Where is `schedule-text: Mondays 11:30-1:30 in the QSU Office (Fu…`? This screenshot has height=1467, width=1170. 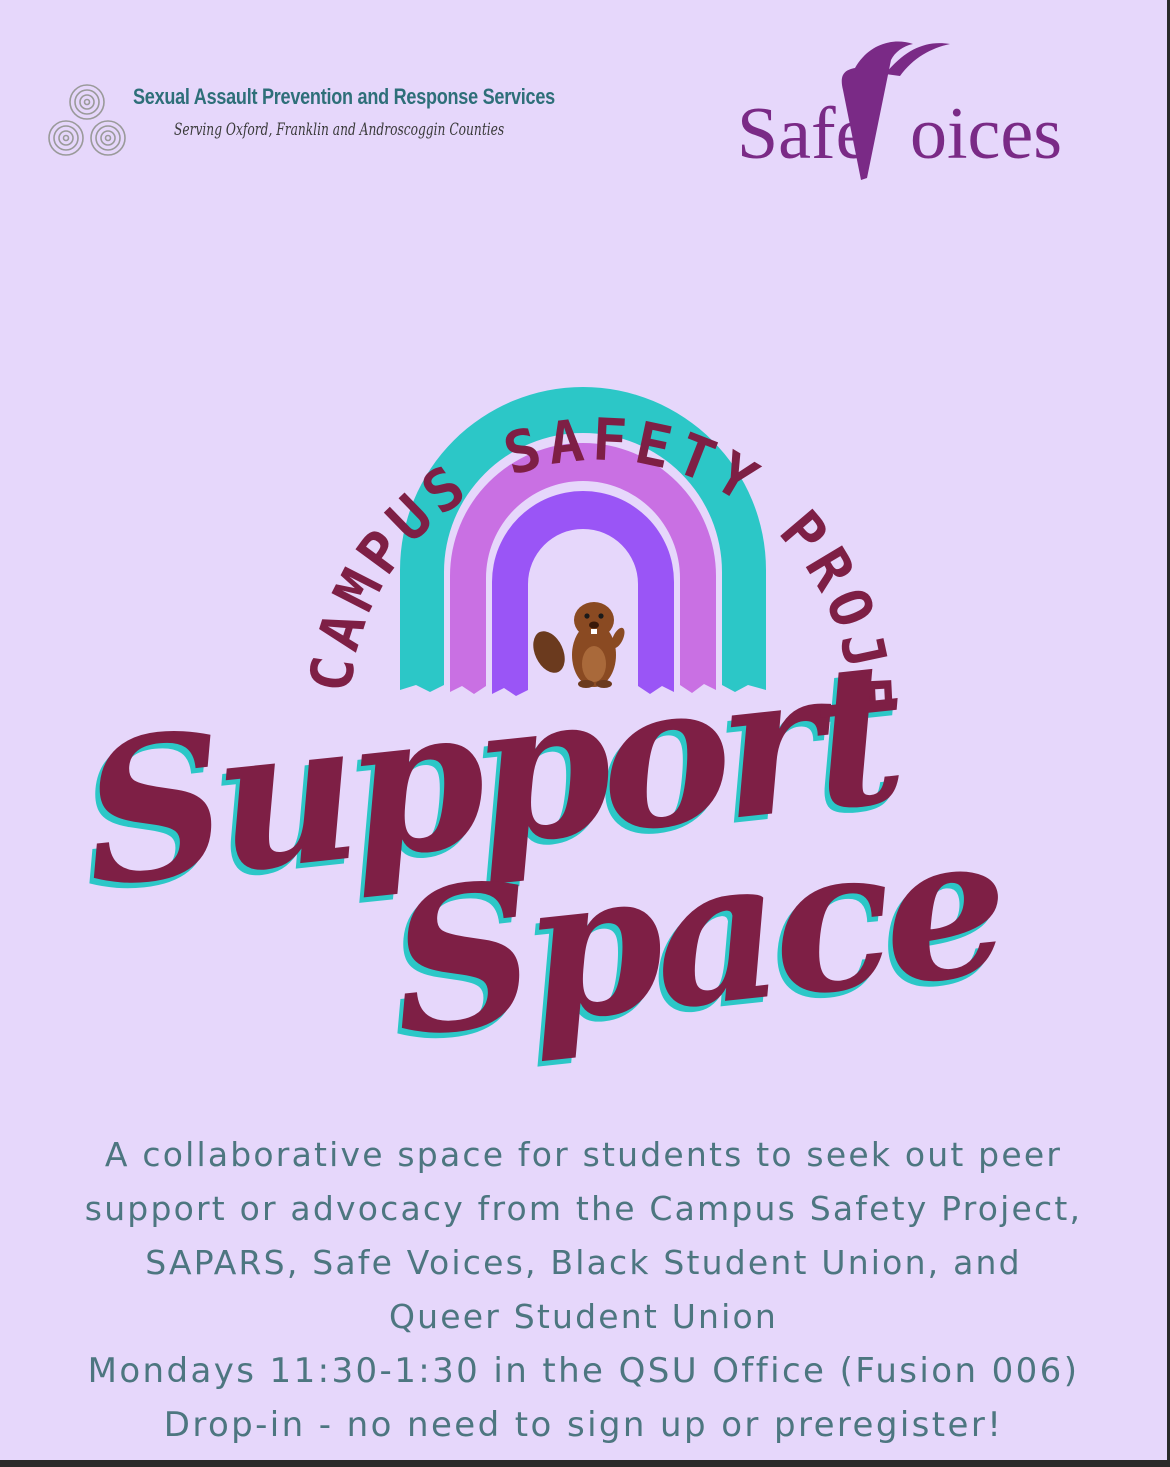
schedule-text: Mondays 11:30-1:30 in the QSU Office (Fu… is located at coordinates (583, 1371).